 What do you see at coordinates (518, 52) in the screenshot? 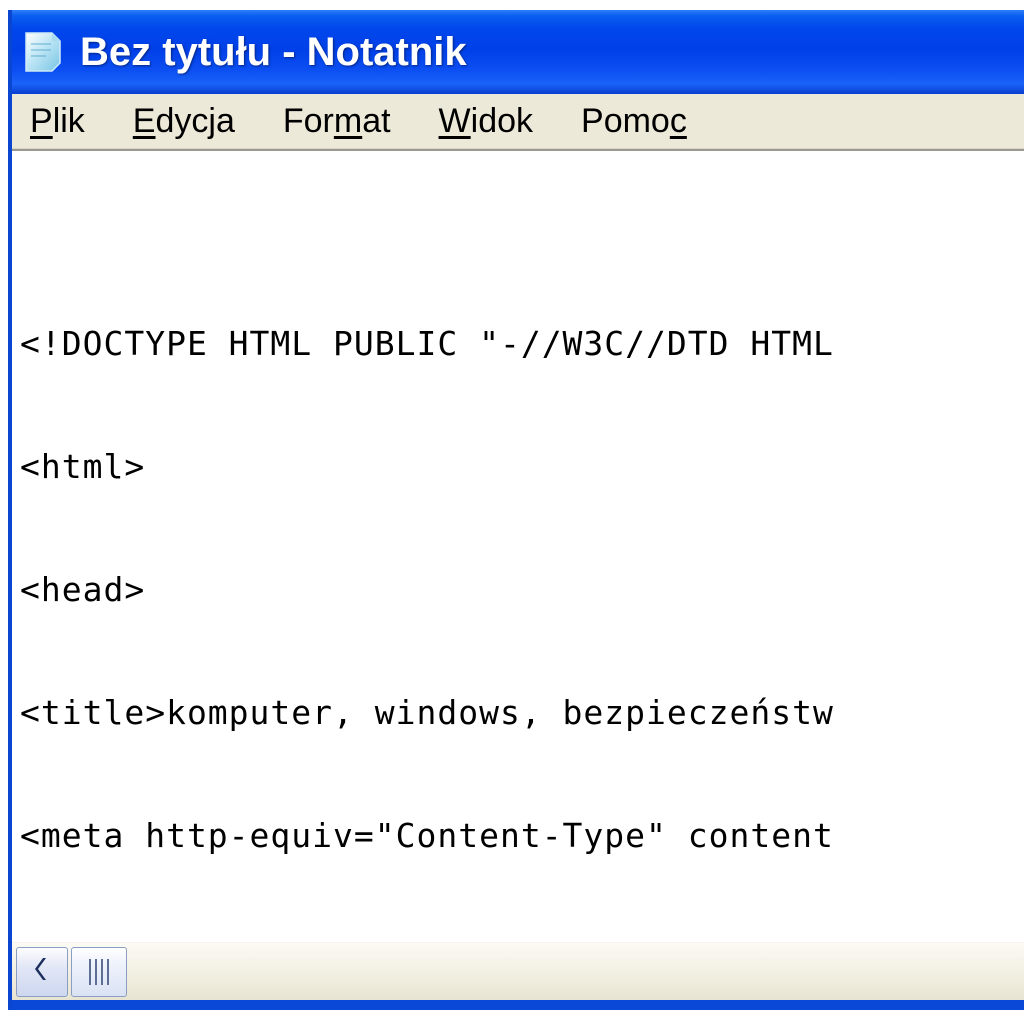
I see `window-title-bar: Bez tytułu - Notatnik` at bounding box center [518, 52].